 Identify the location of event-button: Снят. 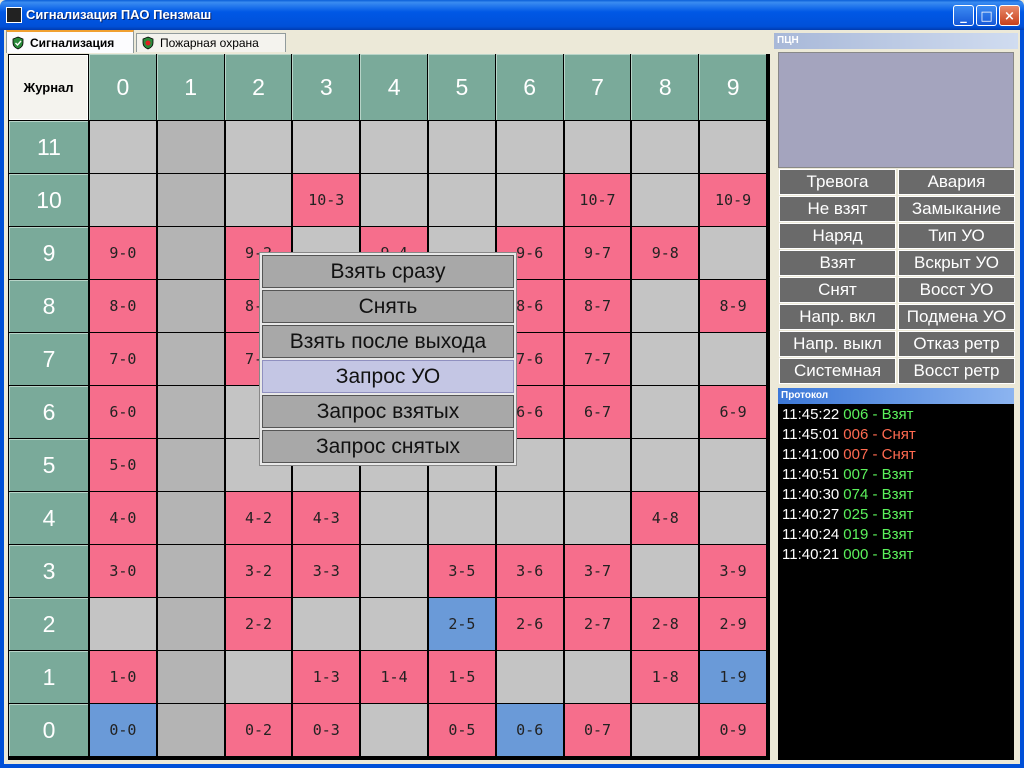
(837, 290).